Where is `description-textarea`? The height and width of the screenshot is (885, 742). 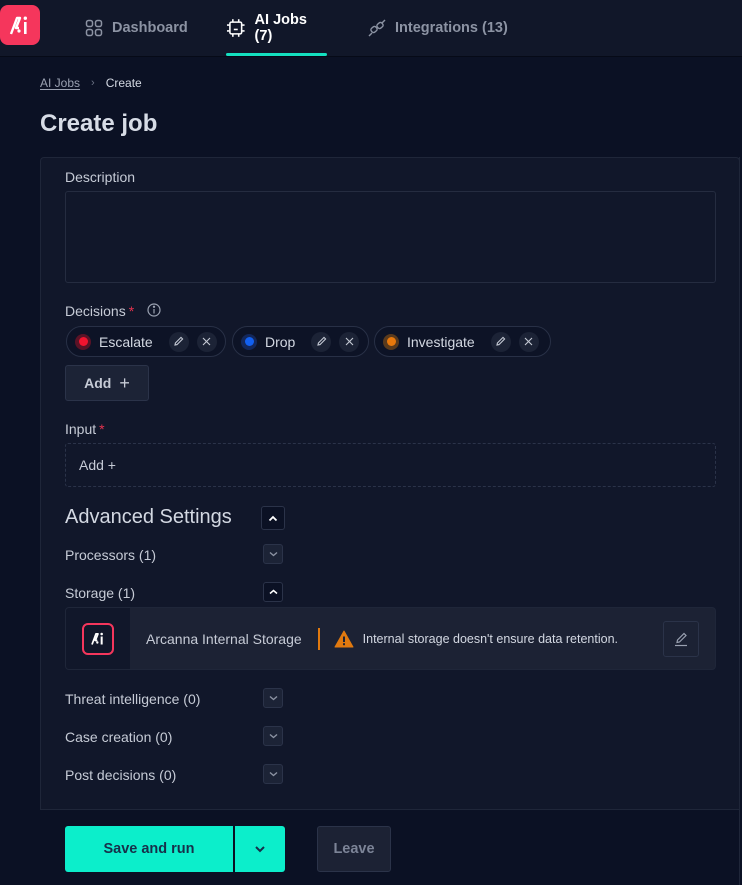 description-textarea is located at coordinates (390, 237).